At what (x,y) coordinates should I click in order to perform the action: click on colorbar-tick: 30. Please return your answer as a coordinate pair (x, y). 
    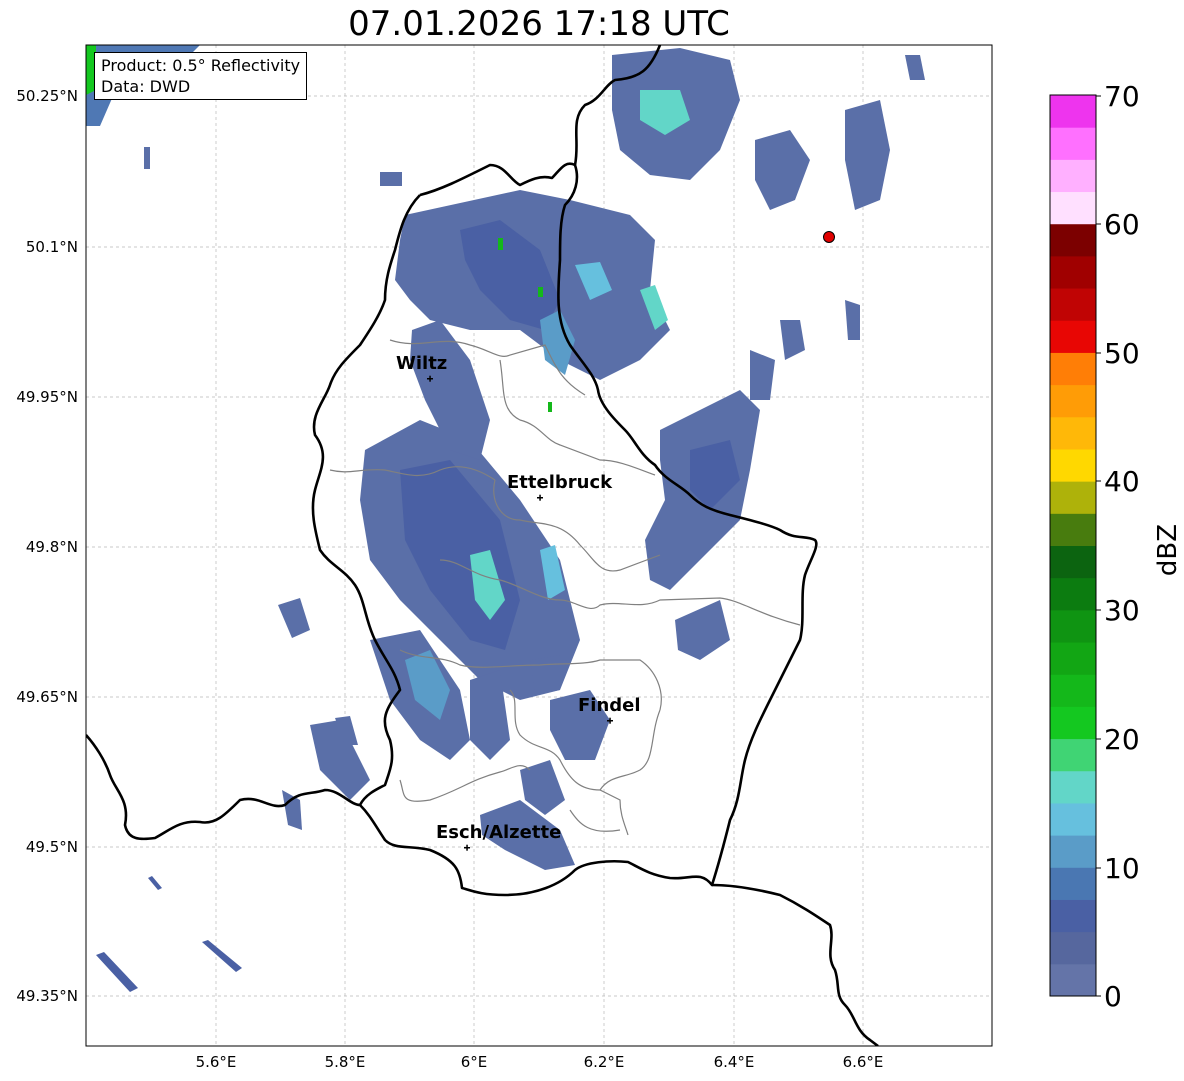
    Looking at the image, I should click on (1122, 610).